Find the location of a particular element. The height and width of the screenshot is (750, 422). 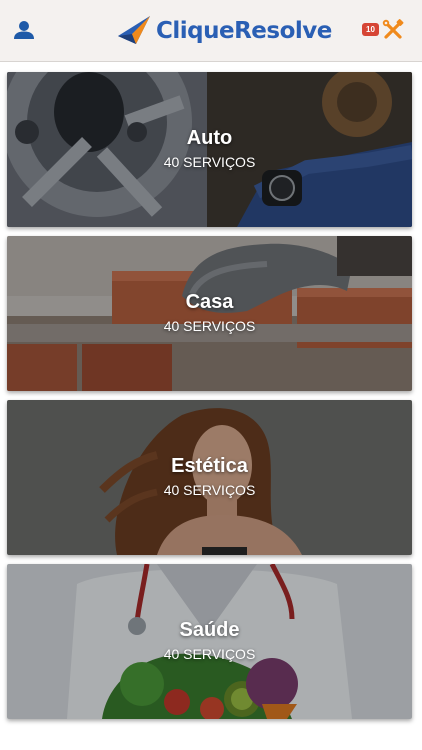

wrench-screwdriver-icon is located at coordinates (393, 29).